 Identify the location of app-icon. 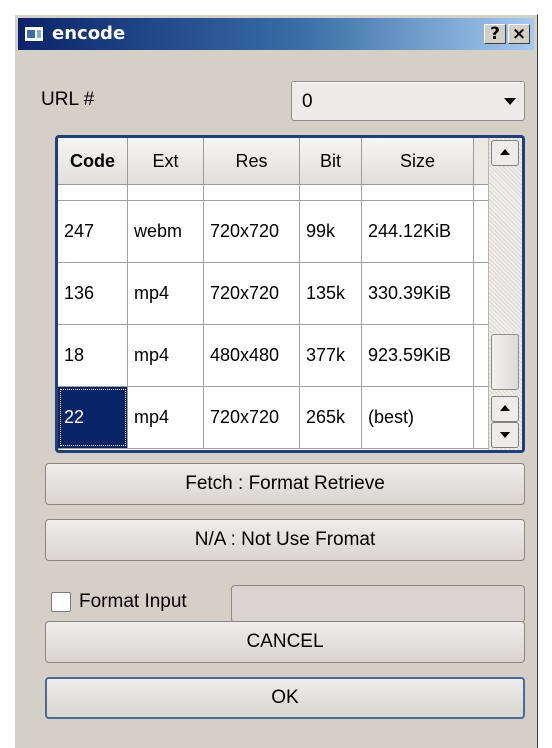
(34, 34).